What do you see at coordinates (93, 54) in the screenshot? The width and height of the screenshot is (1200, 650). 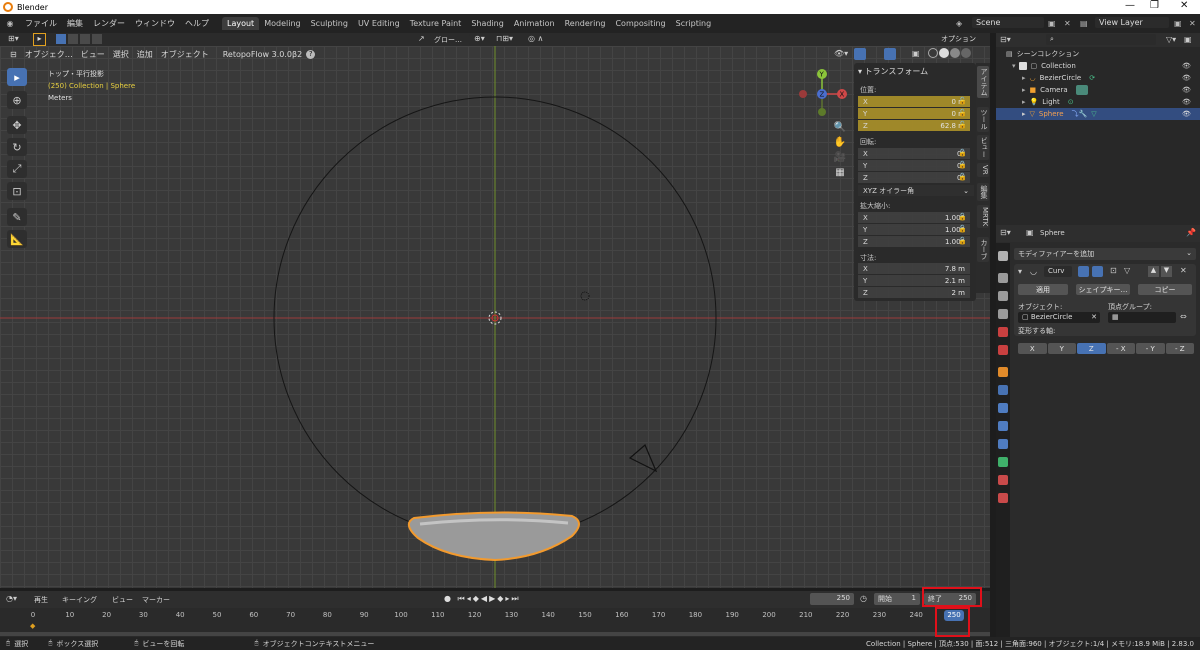 I see `menu-view: ビュー` at bounding box center [93, 54].